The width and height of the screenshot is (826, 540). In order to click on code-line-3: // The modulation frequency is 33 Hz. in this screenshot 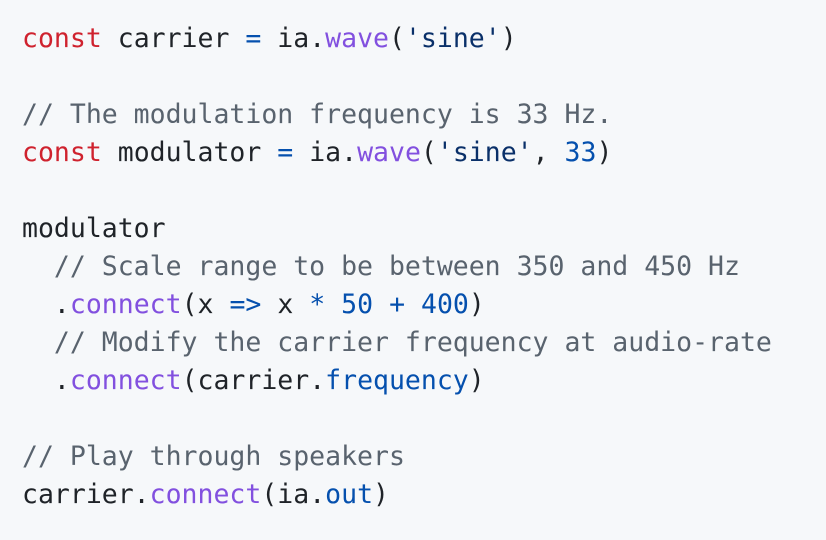, I will do `click(424, 115)`.